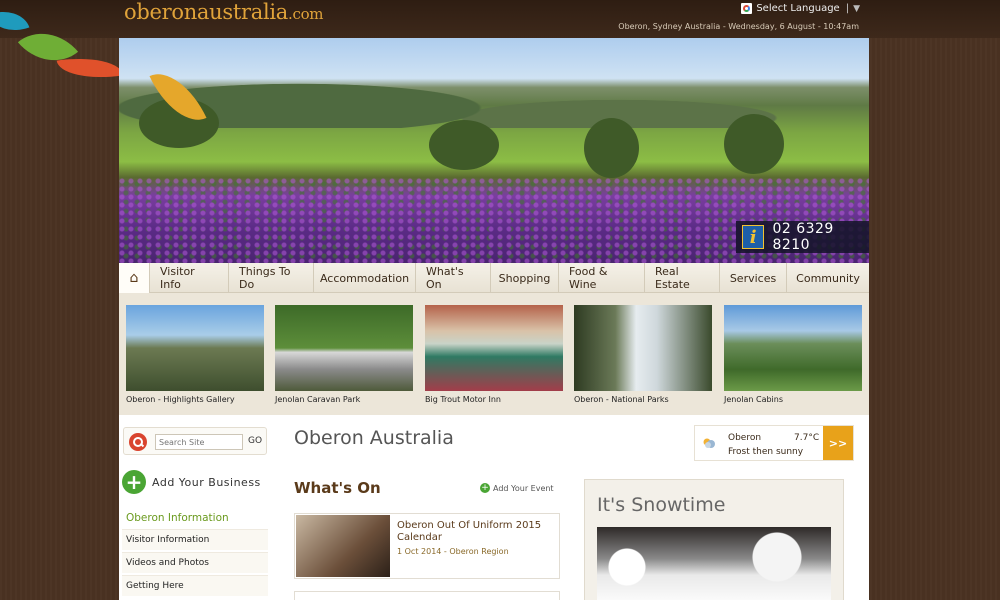 The width and height of the screenshot is (1000, 600). What do you see at coordinates (343, 546) in the screenshot?
I see `event-image` at bounding box center [343, 546].